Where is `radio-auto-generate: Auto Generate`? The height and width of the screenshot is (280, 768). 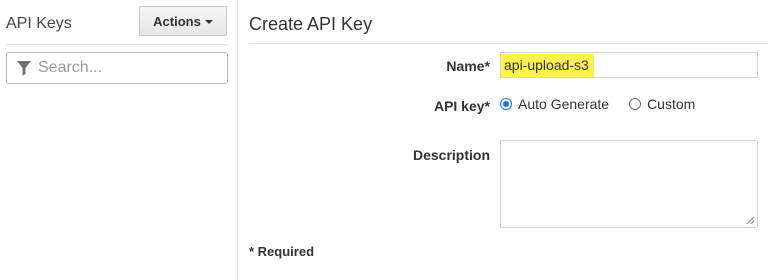
radio-auto-generate: Auto Generate is located at coordinates (554, 104).